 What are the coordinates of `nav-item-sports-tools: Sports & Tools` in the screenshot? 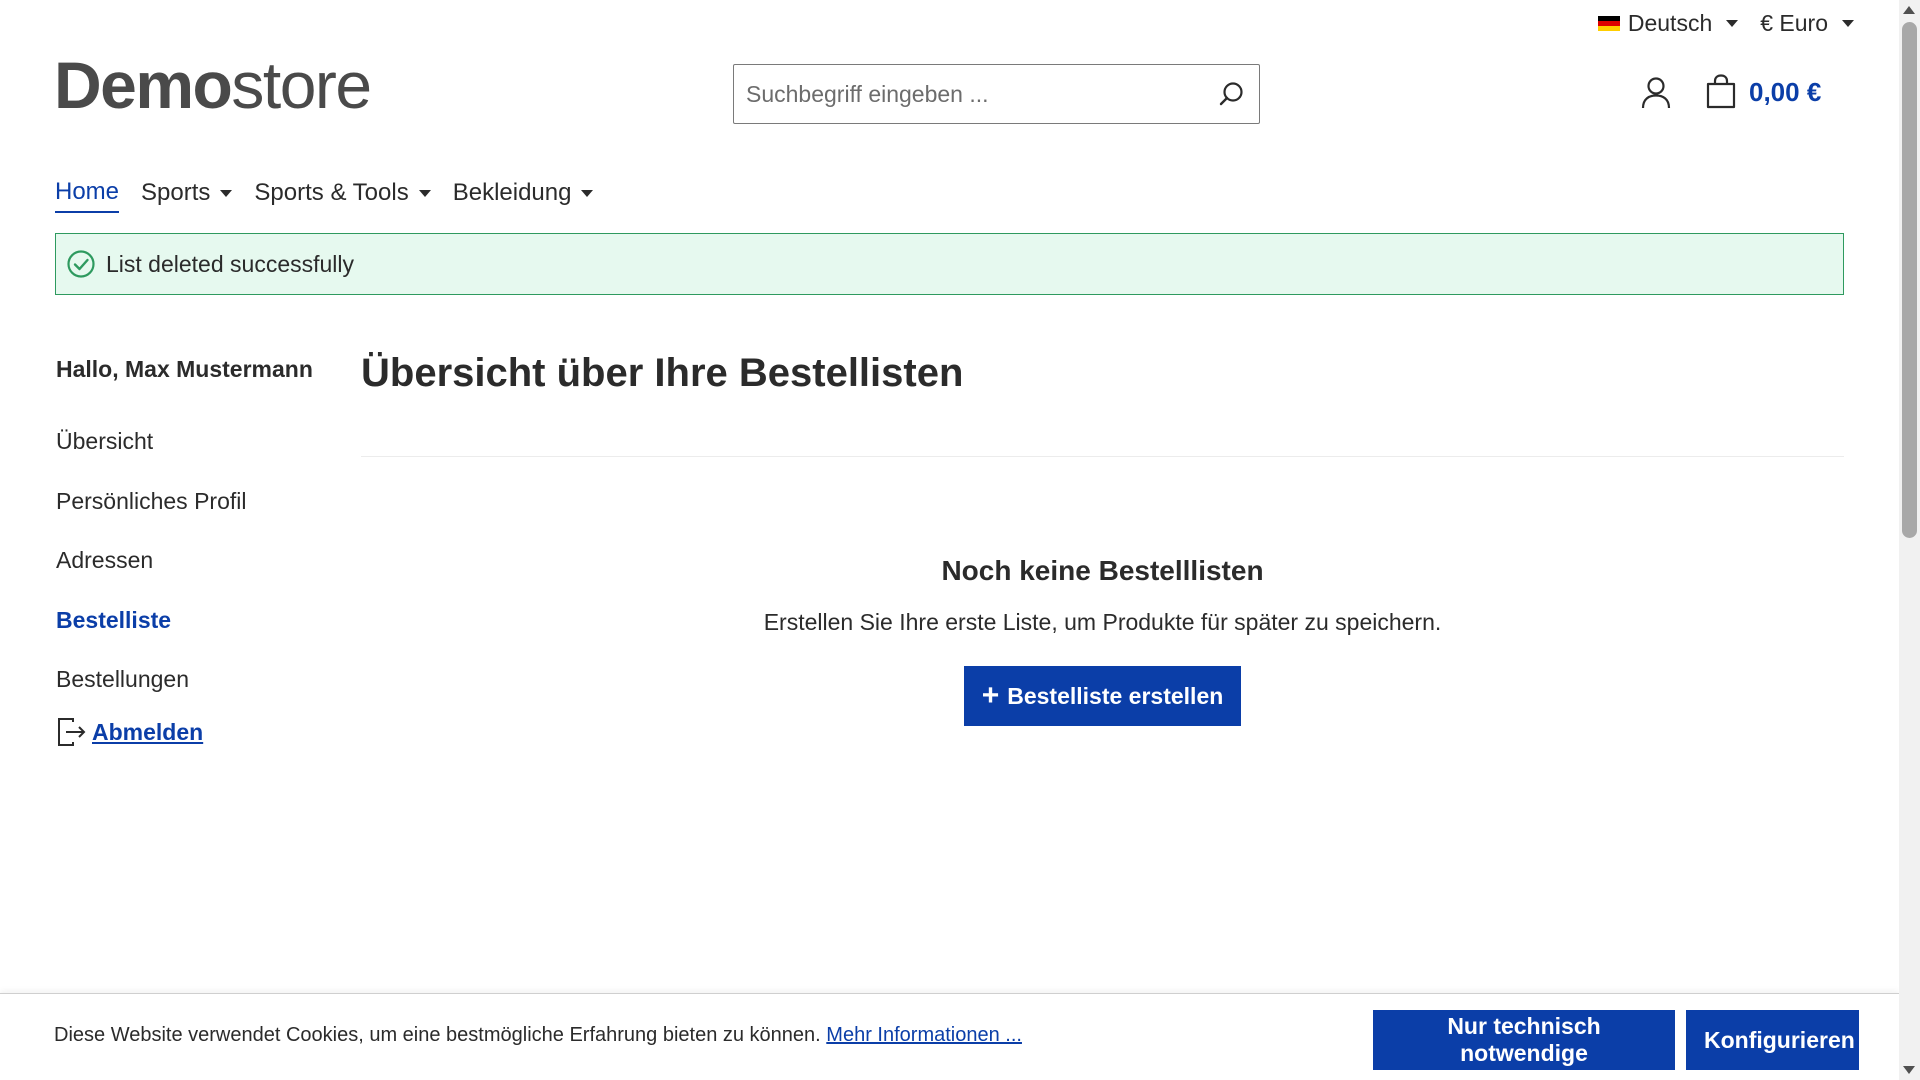 It's located at (342, 195).